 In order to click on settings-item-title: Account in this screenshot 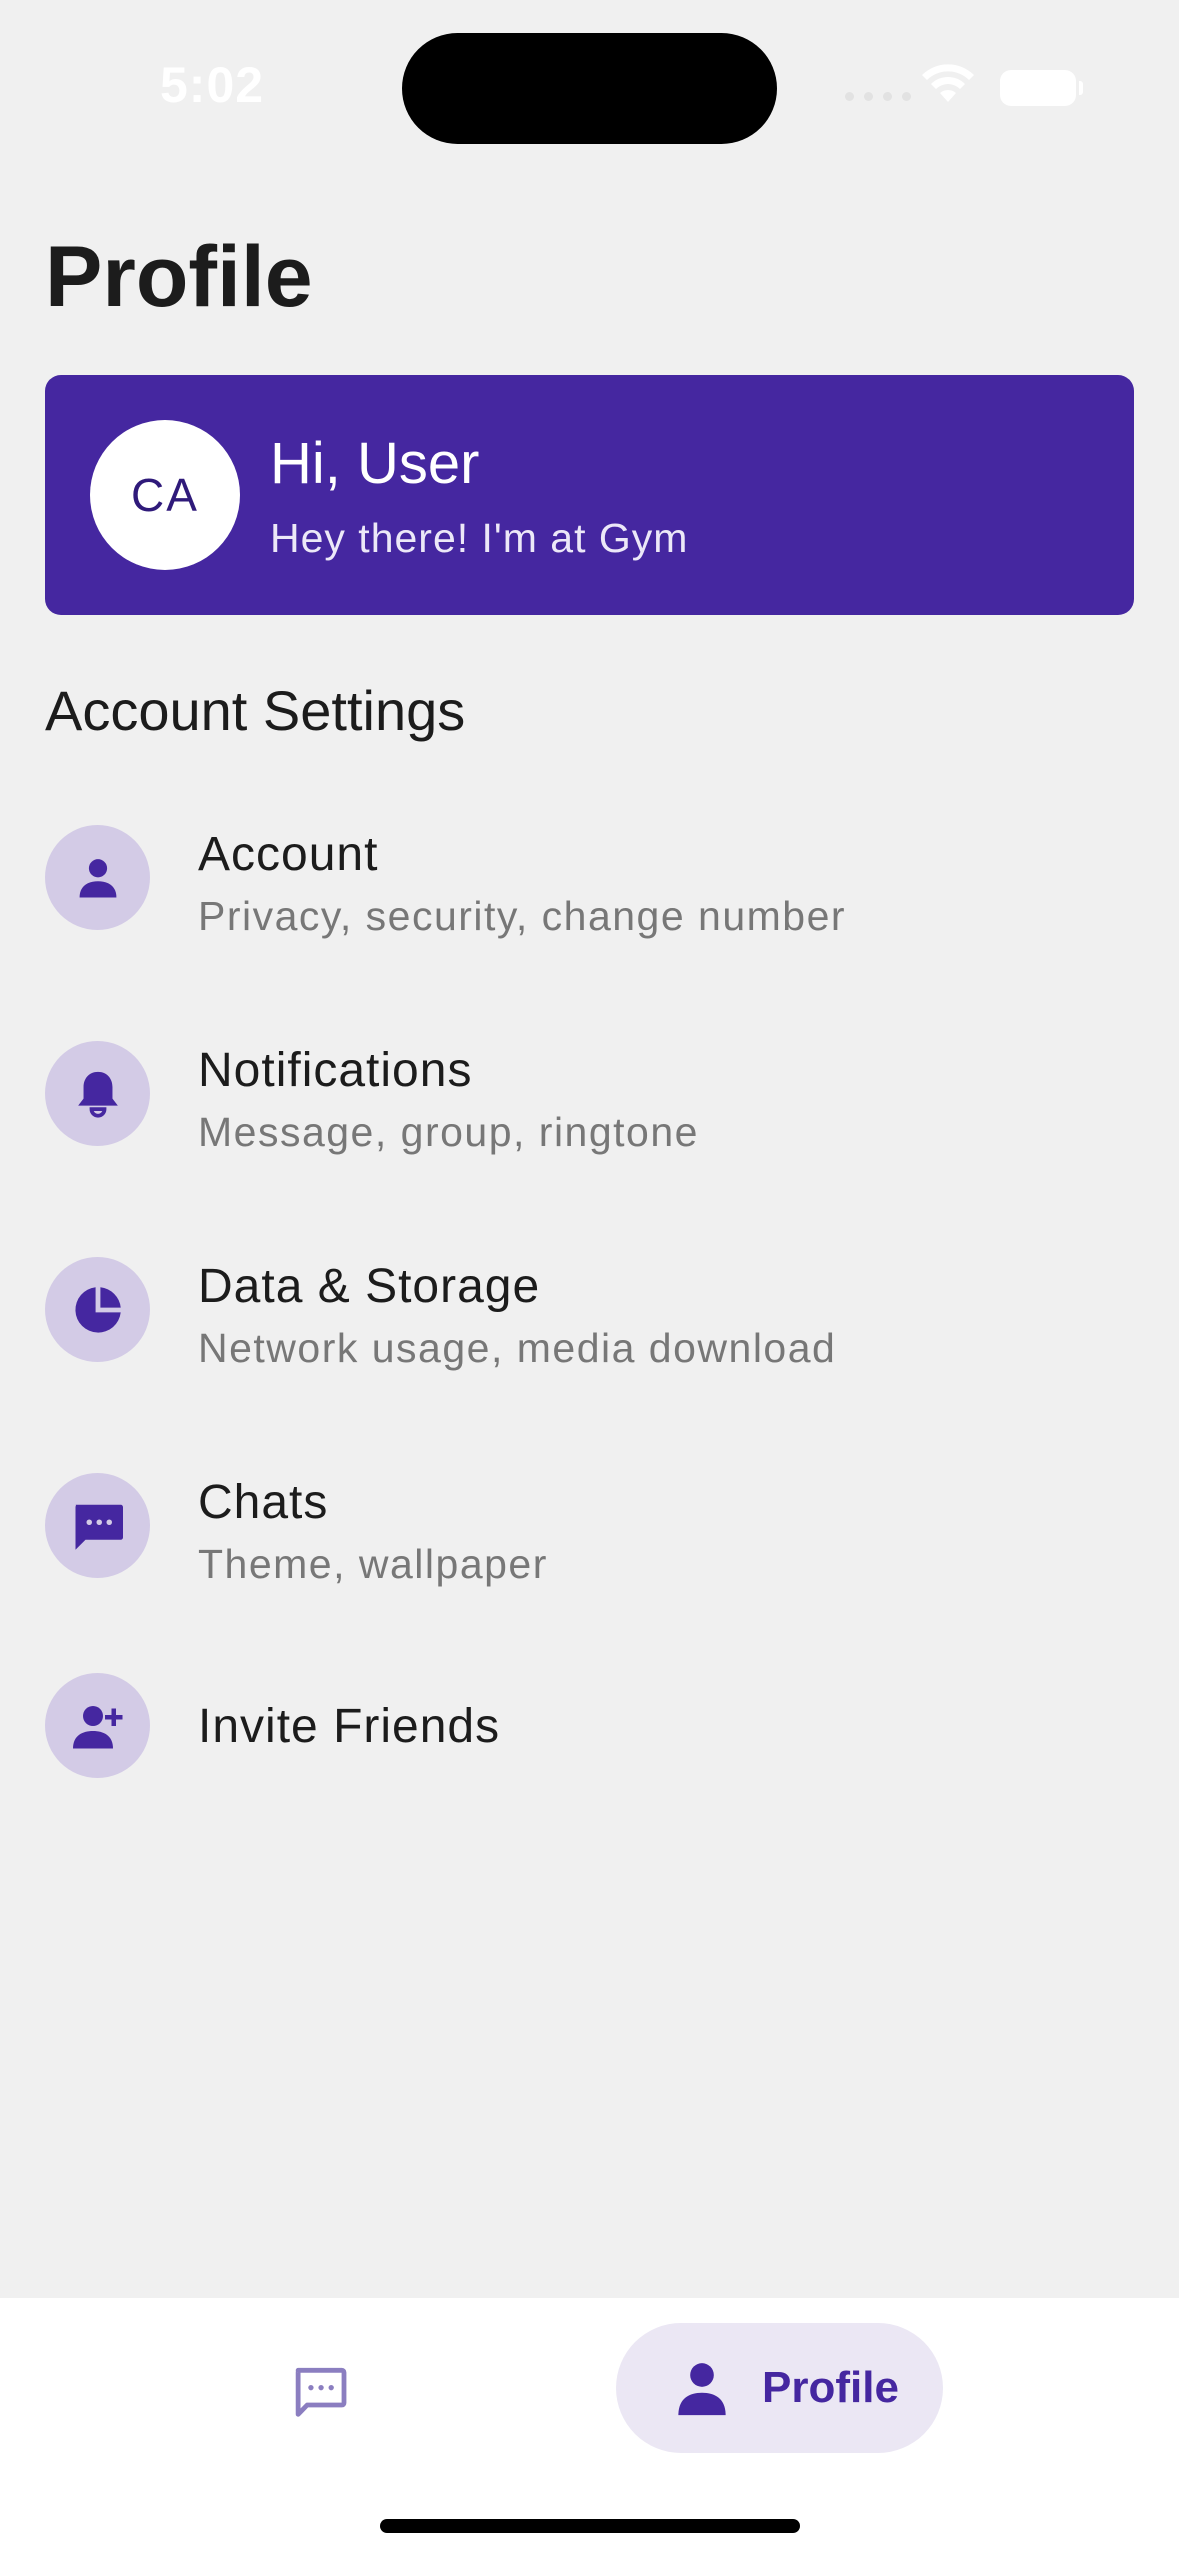, I will do `click(288, 854)`.